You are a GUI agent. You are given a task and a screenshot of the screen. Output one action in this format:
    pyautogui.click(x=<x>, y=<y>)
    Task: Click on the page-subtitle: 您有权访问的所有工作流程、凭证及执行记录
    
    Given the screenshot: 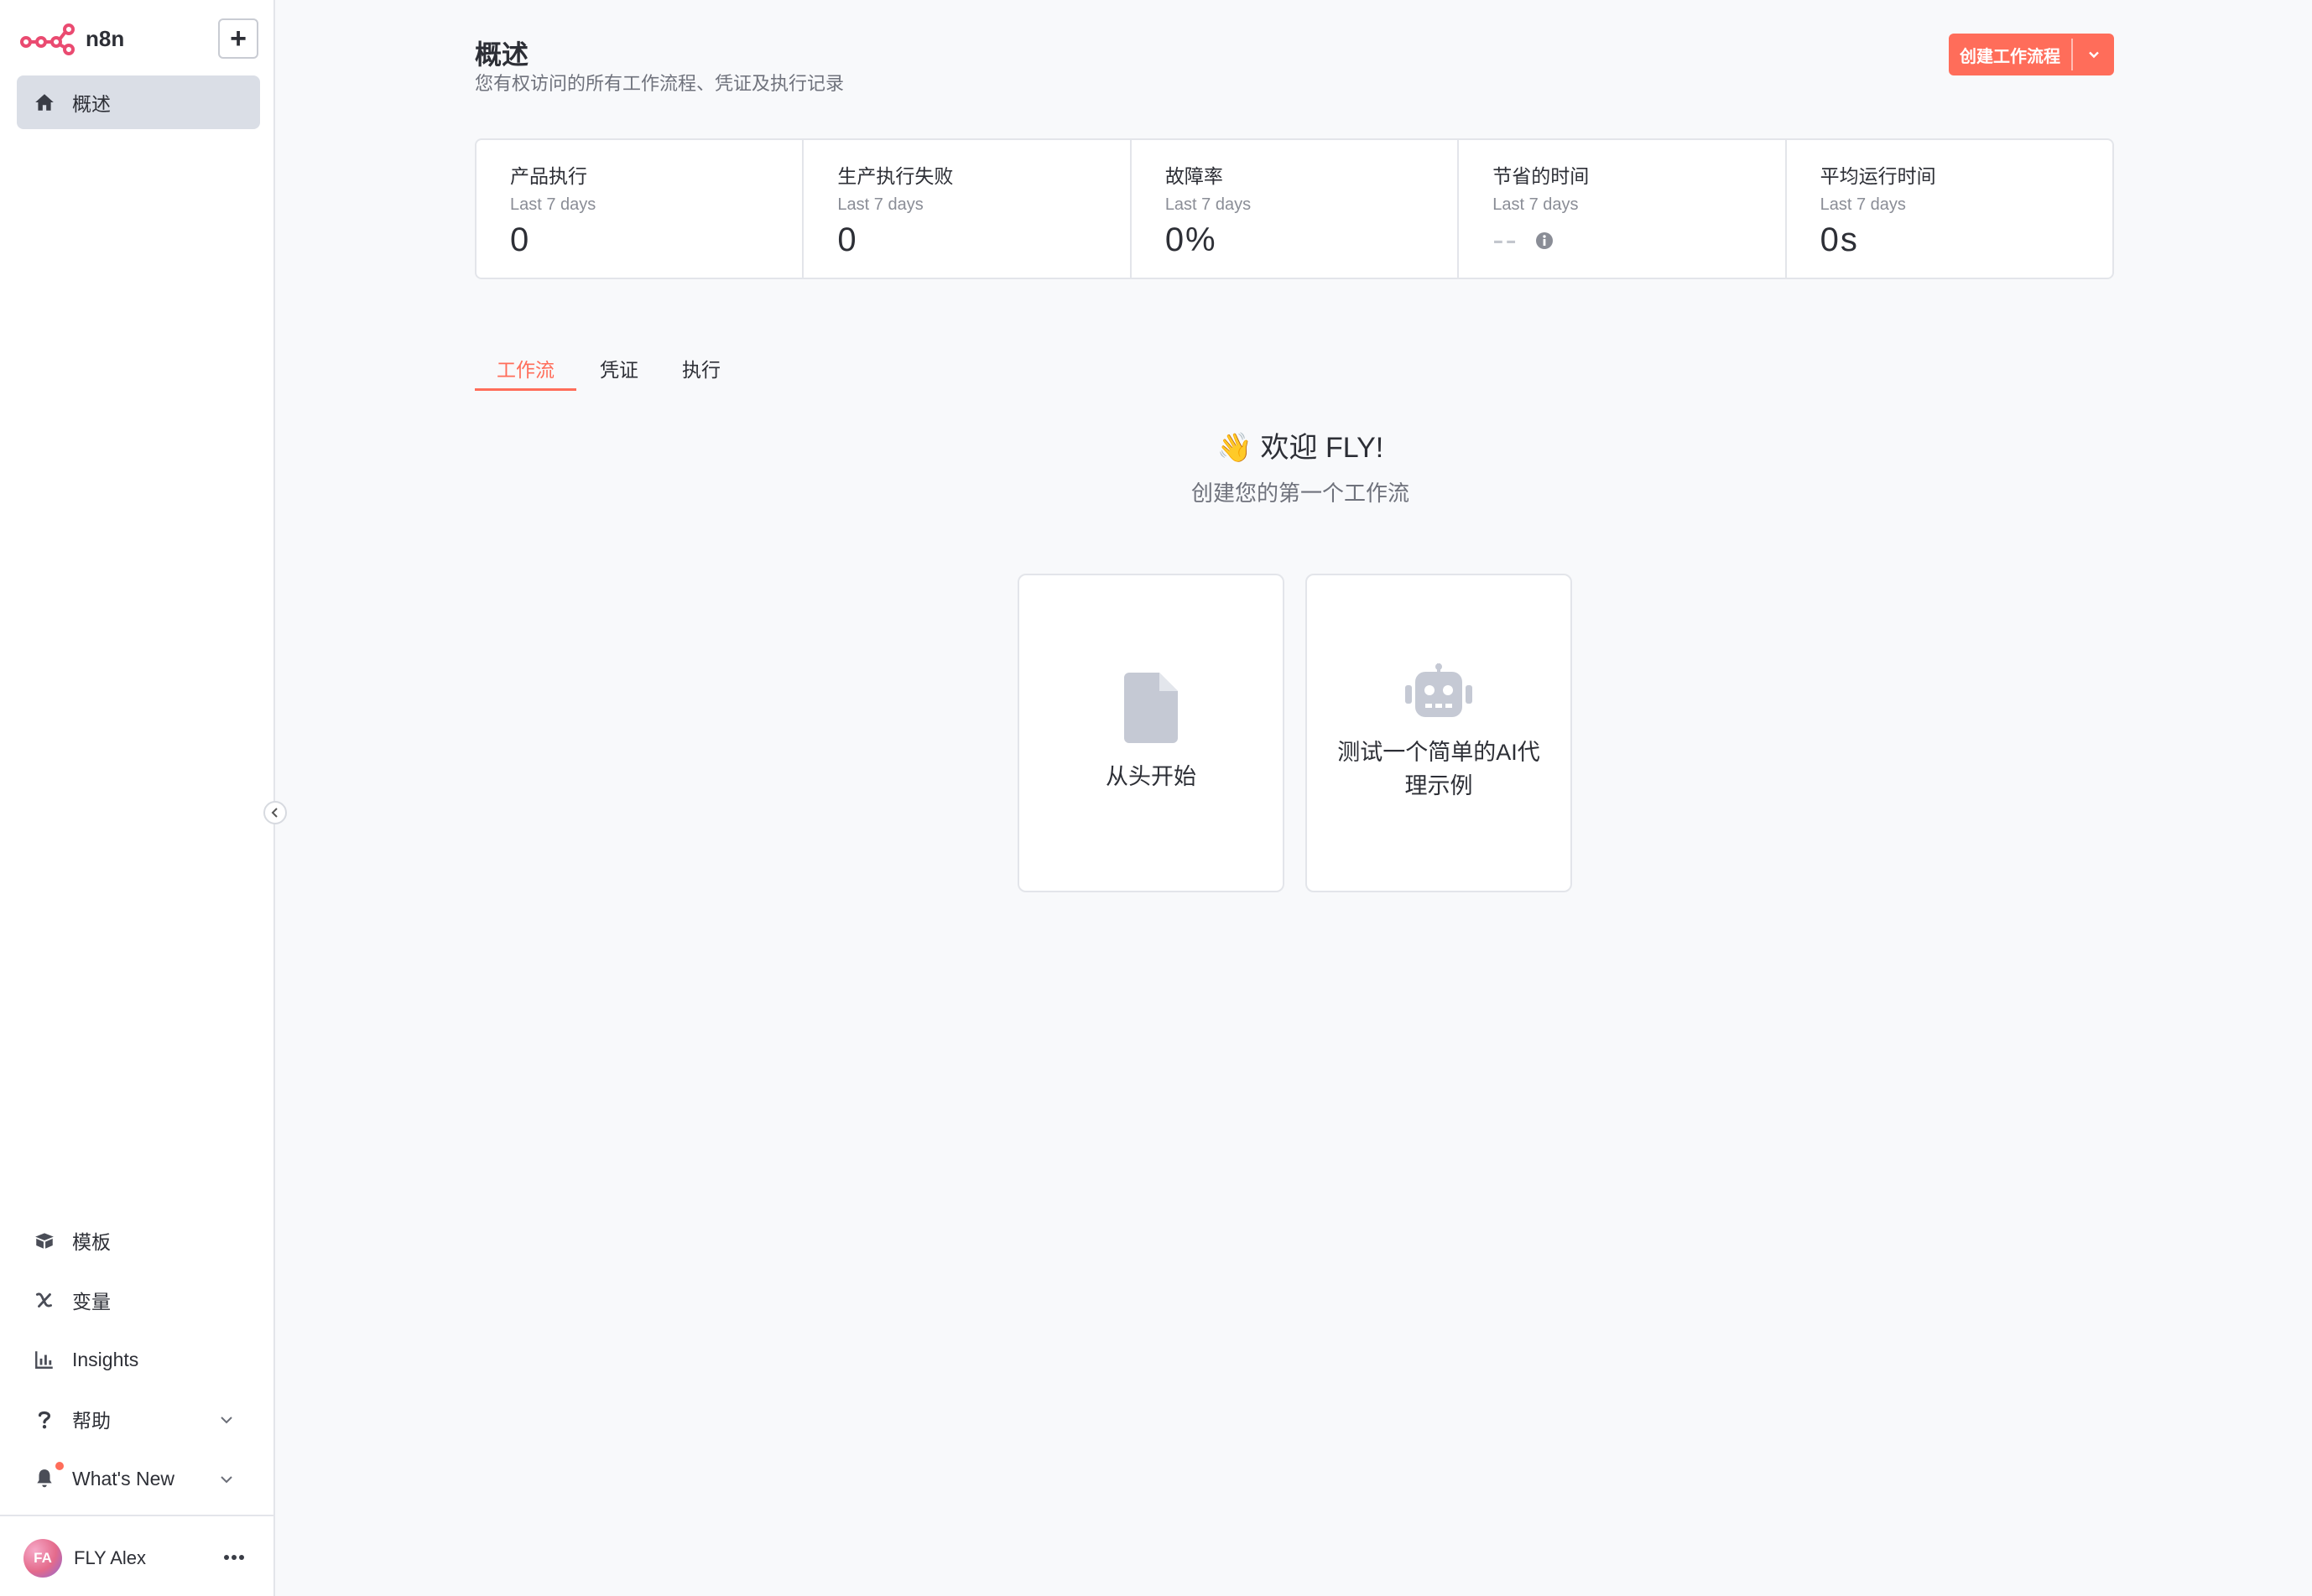 What is the action you would take?
    pyautogui.click(x=660, y=83)
    